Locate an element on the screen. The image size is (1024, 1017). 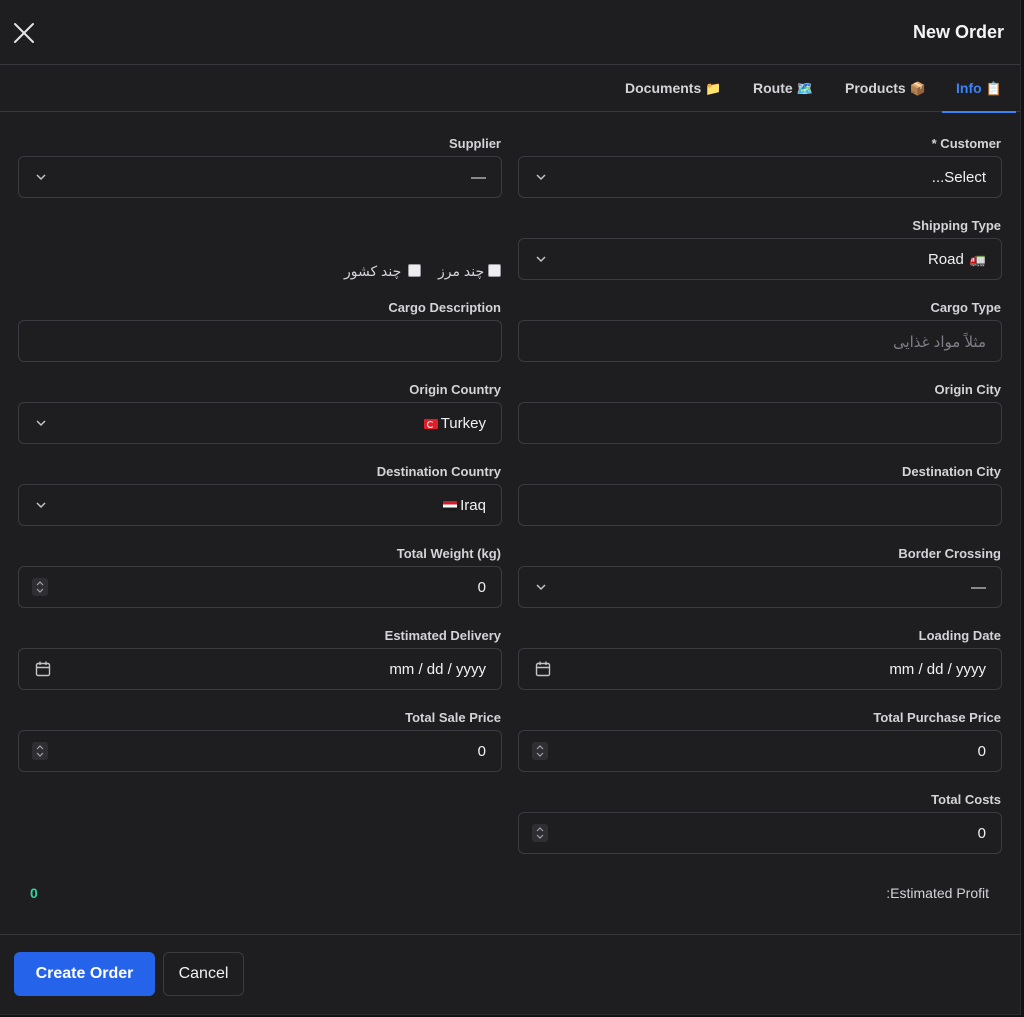
total-purchase-price-label: Total Purchase Price is located at coordinates (937, 717).